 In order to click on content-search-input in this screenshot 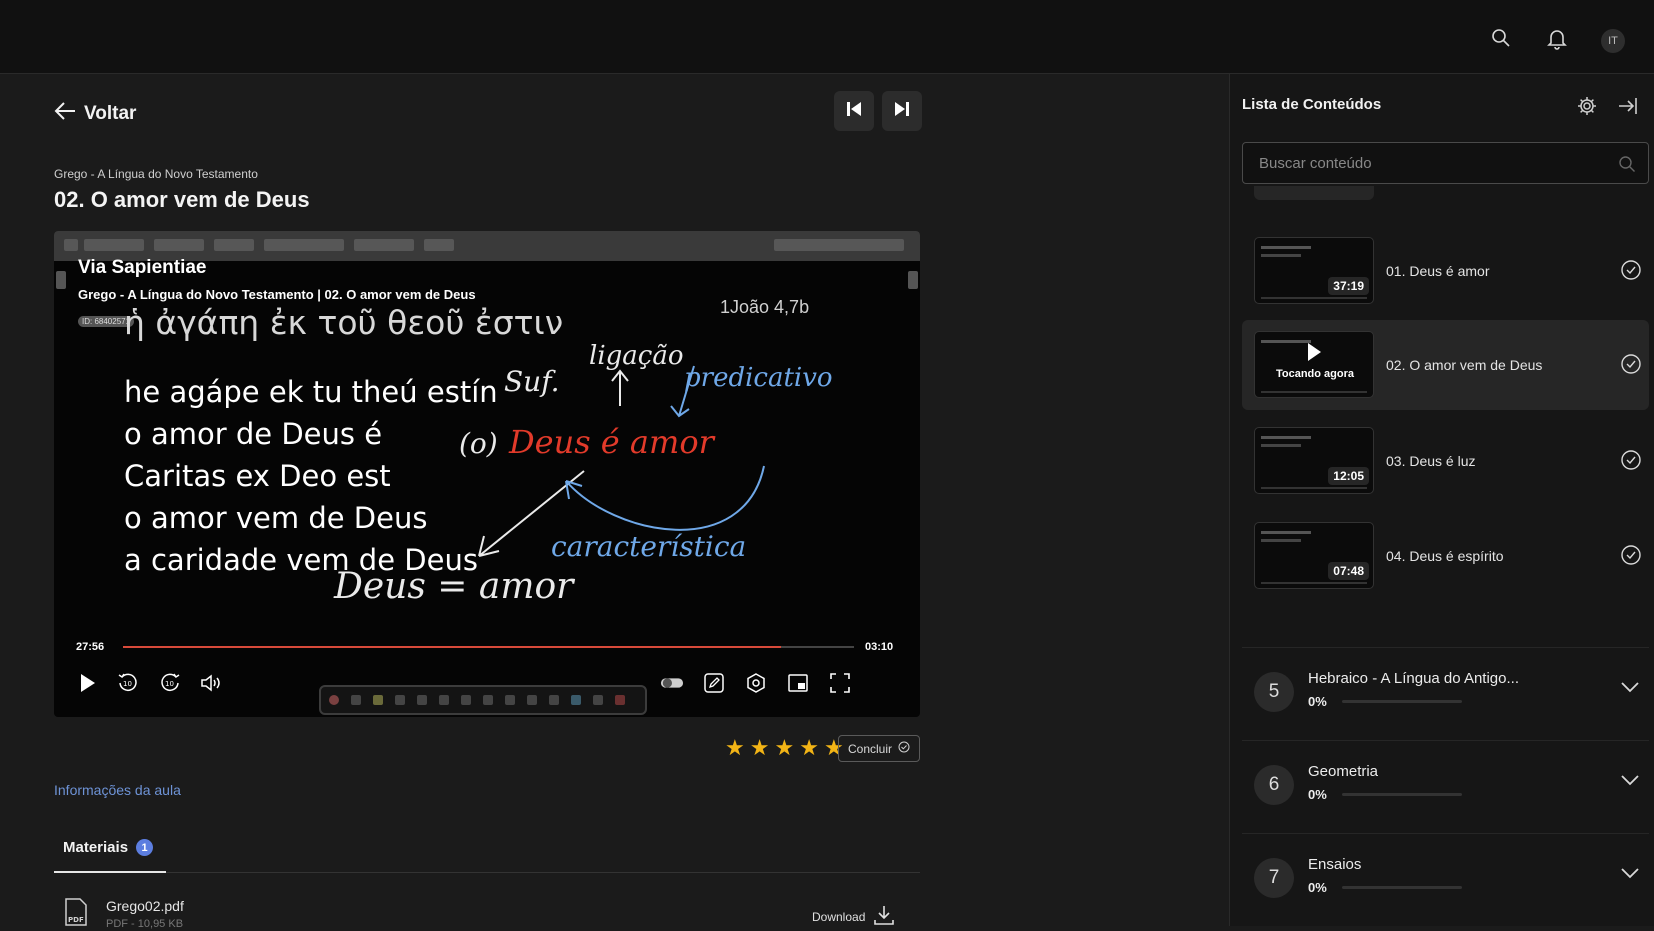, I will do `click(1434, 163)`.